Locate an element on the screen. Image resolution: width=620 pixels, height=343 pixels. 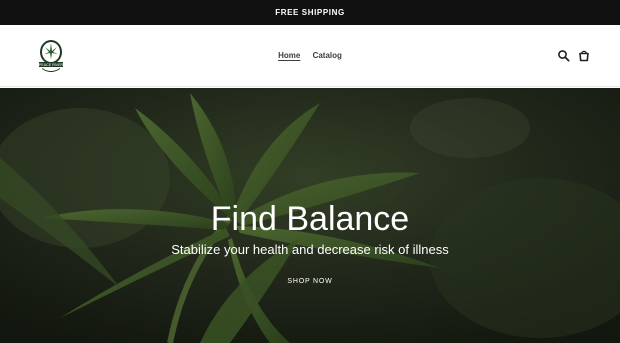
cart-icon is located at coordinates (584, 56).